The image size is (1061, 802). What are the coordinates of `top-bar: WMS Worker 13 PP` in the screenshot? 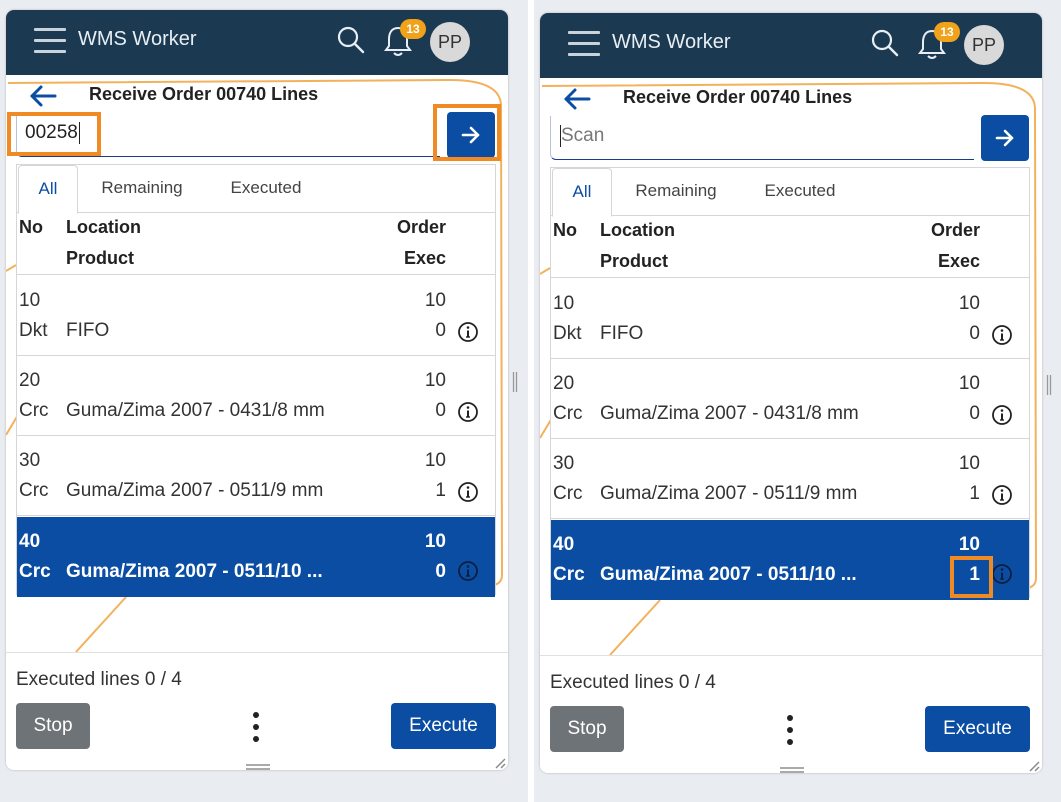 It's located at (257, 42).